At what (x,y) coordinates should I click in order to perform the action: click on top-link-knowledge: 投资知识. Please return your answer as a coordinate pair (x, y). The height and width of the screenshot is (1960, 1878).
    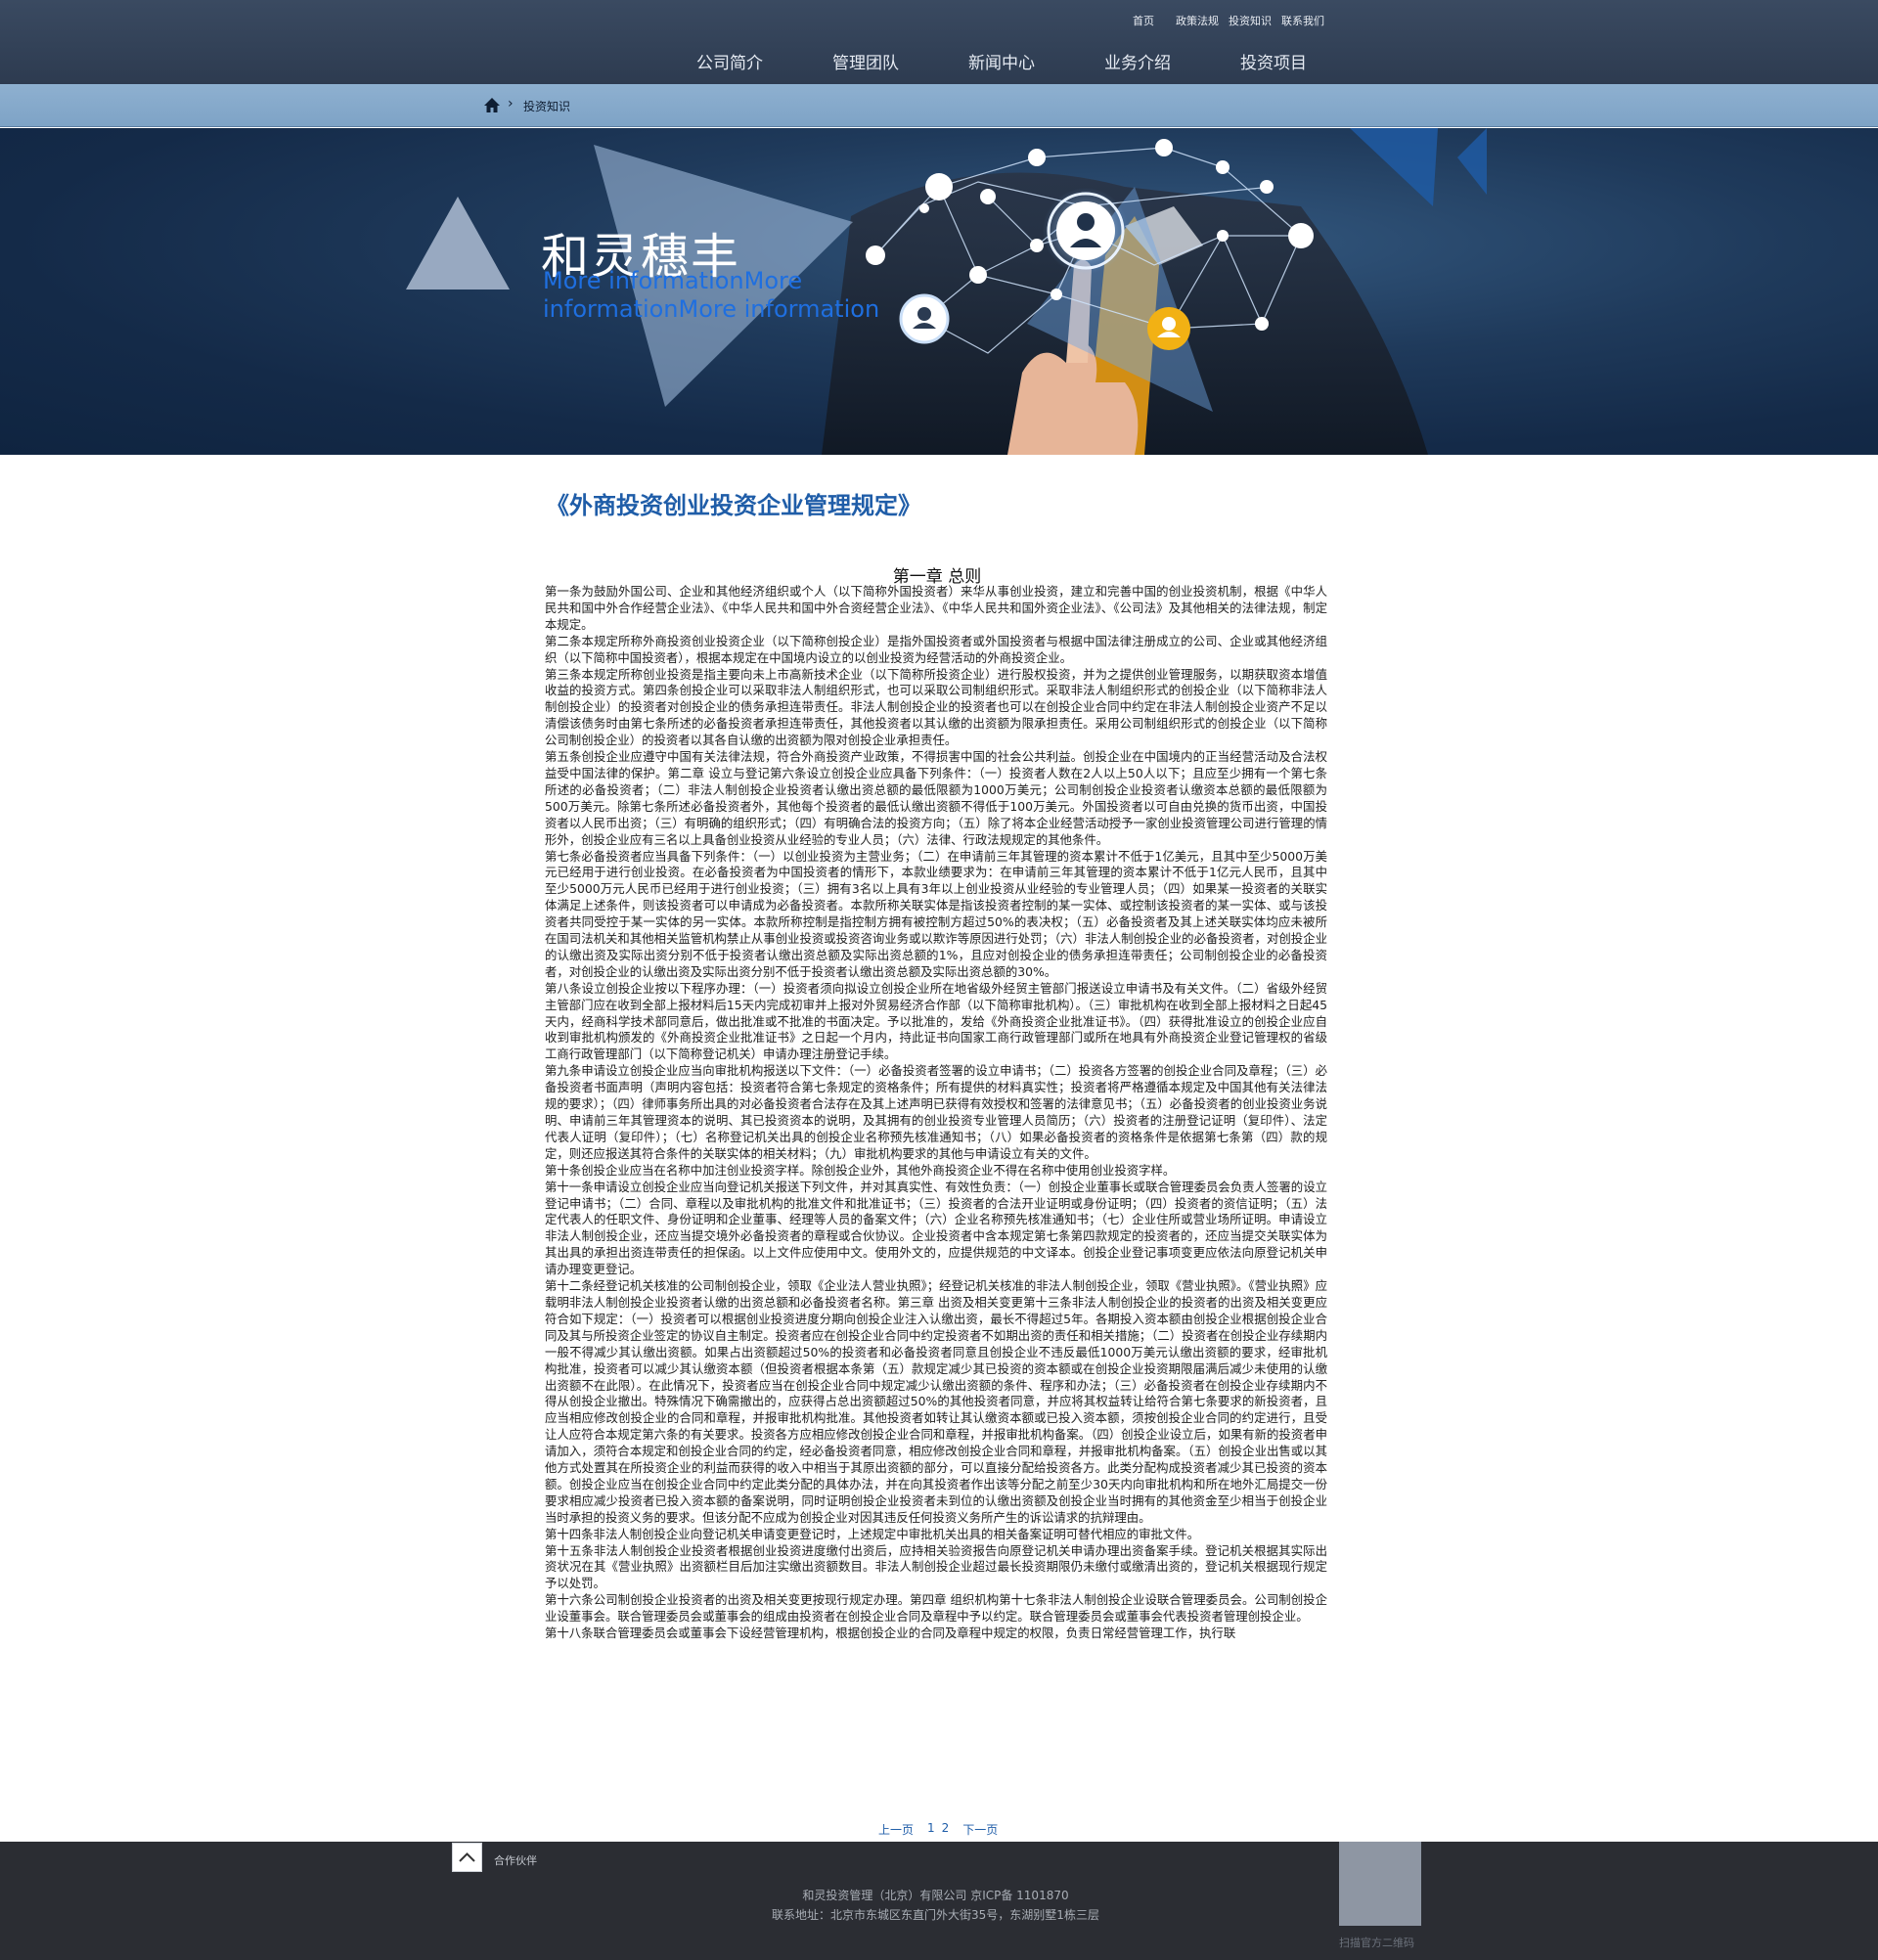
    Looking at the image, I should click on (1250, 20).